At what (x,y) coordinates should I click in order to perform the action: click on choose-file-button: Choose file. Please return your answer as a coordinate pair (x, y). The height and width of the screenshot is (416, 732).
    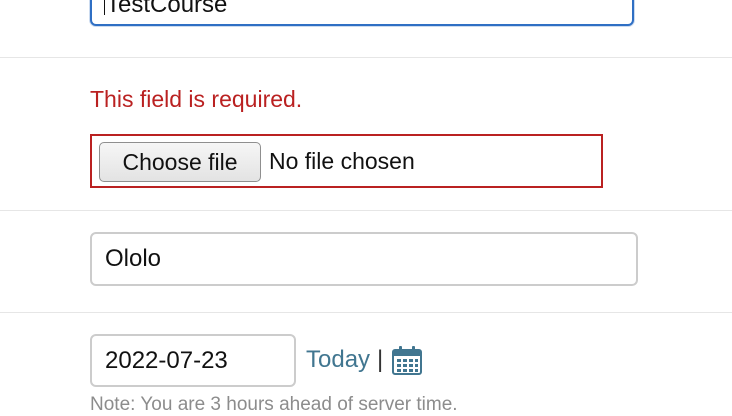
    Looking at the image, I should click on (180, 162).